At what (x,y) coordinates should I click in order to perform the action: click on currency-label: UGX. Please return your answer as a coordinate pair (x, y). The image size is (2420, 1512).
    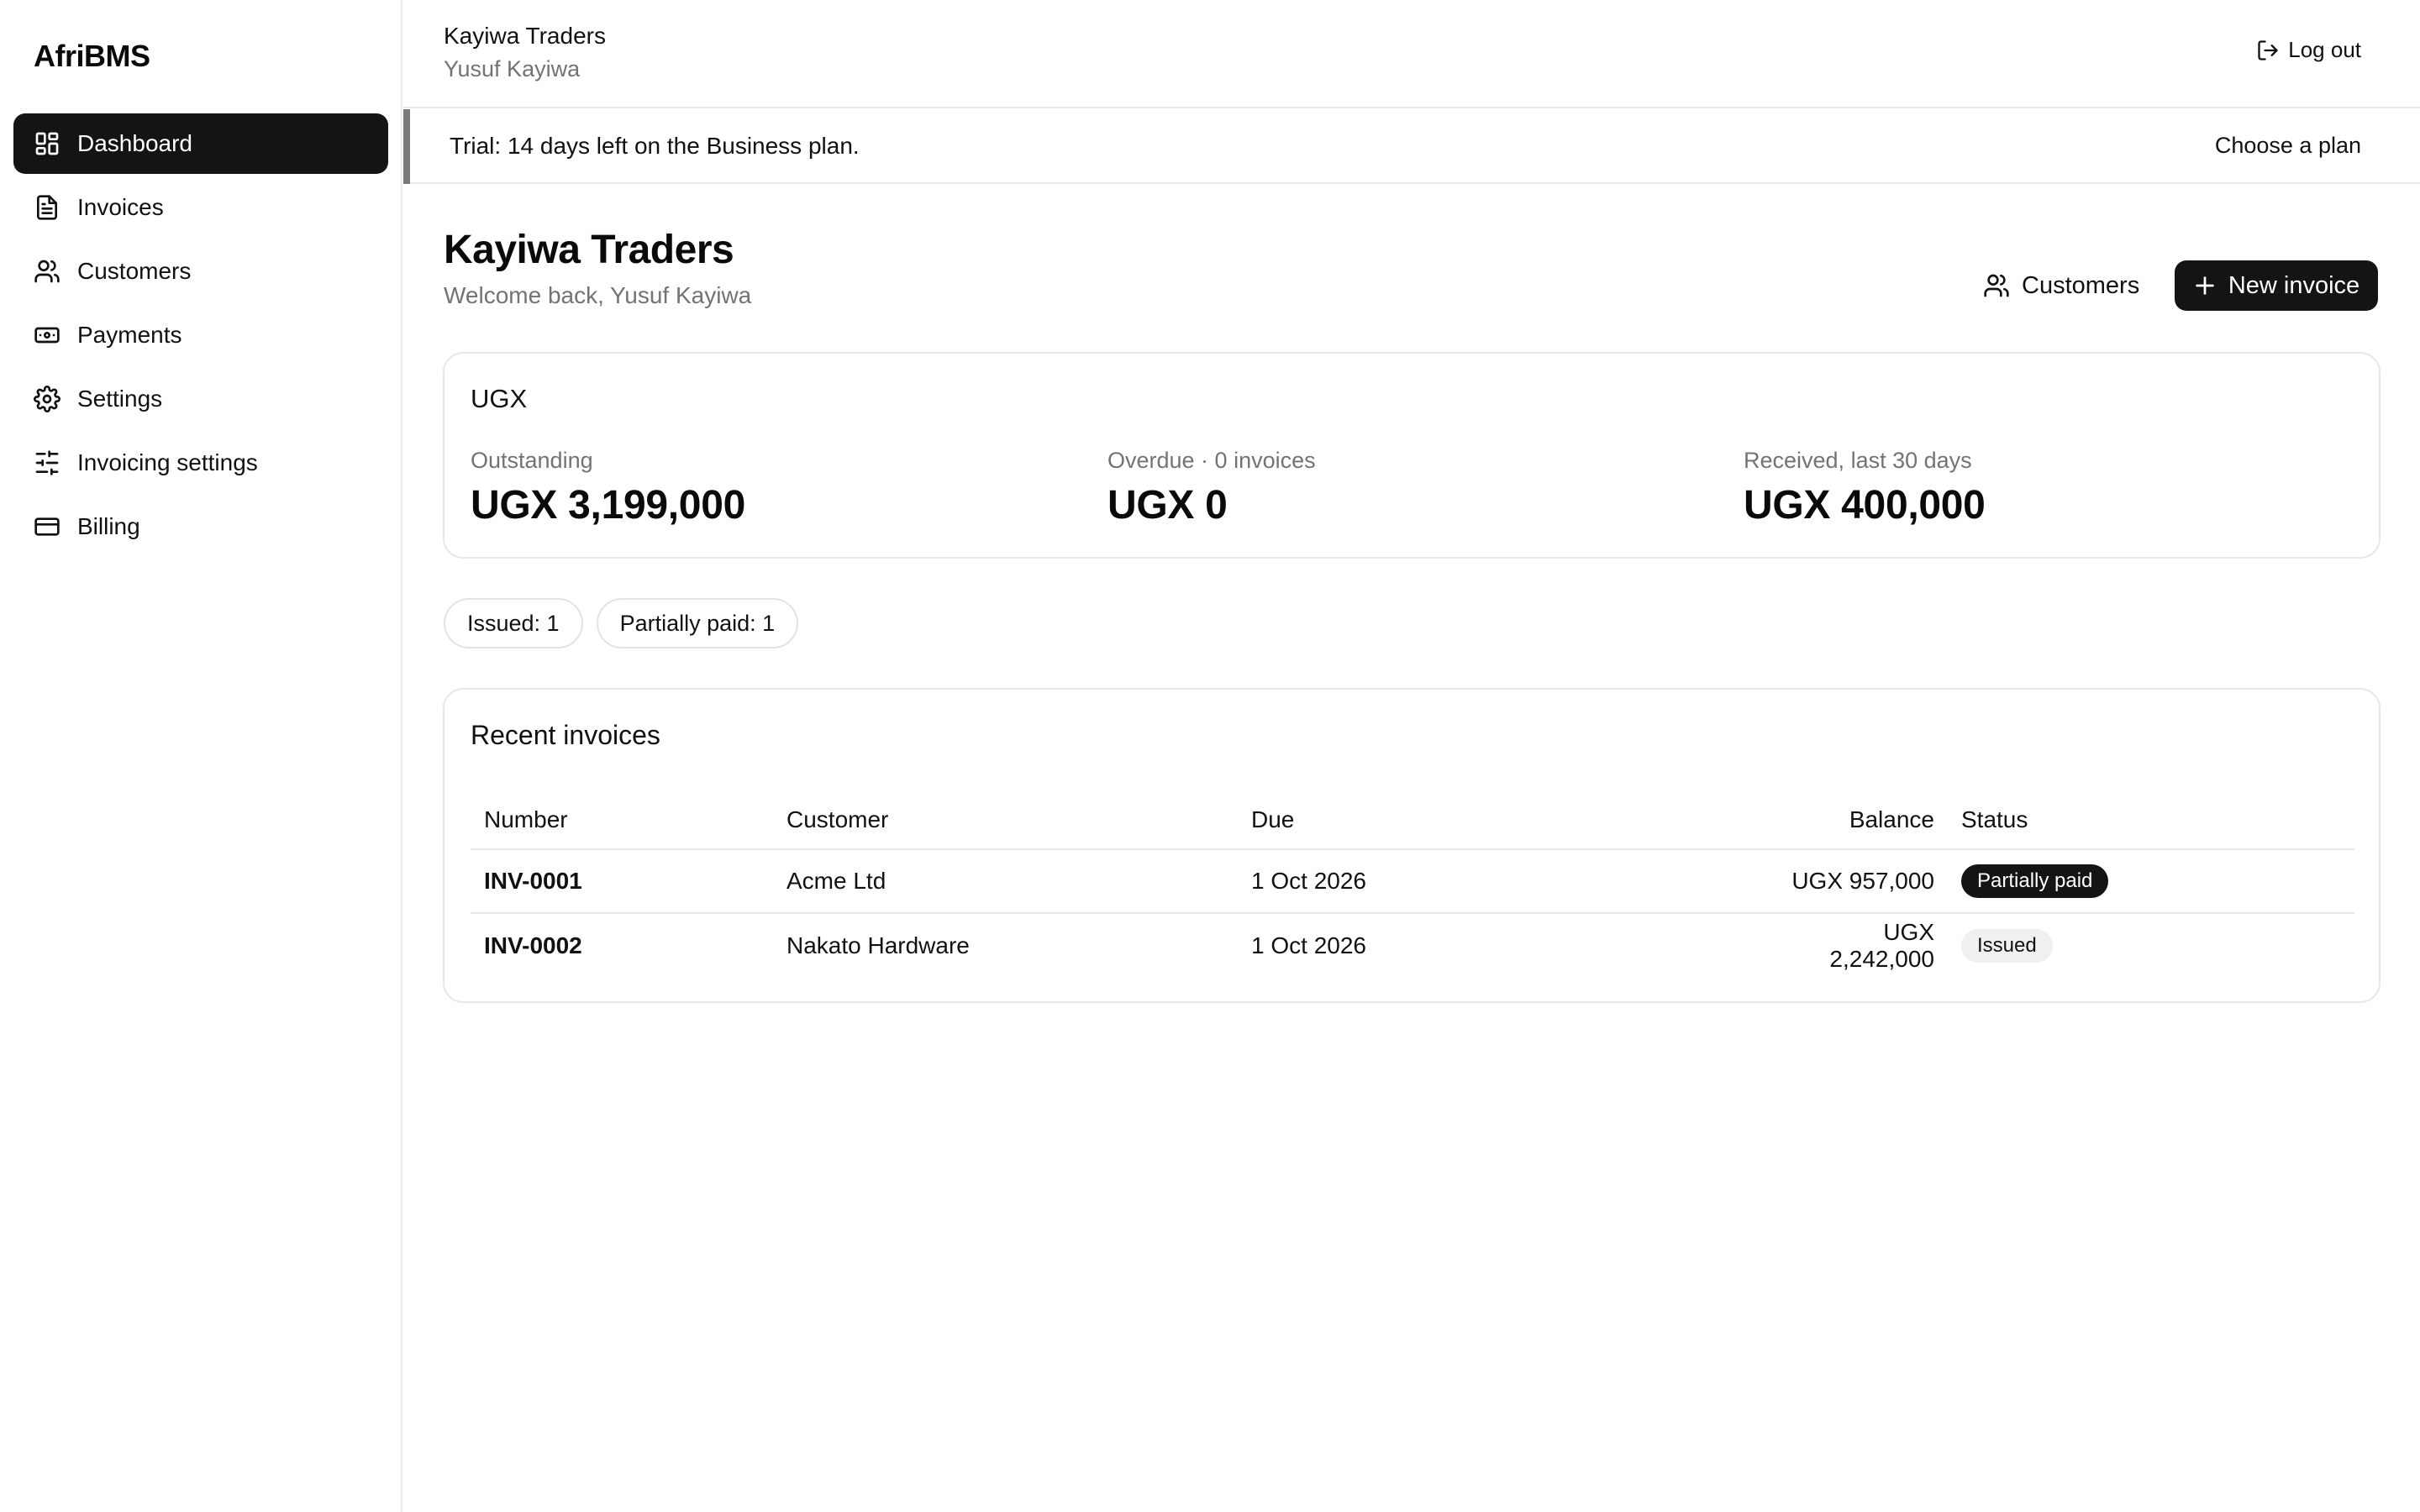
    Looking at the image, I should click on (499, 398).